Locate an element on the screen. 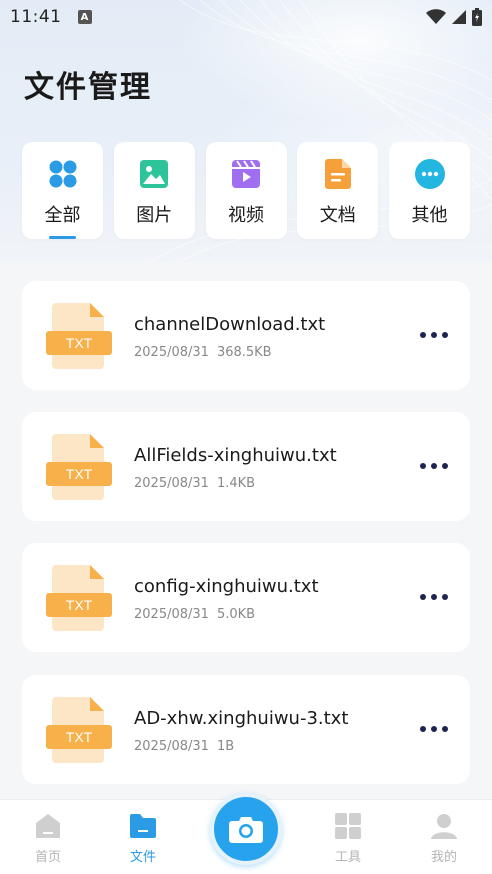 Image resolution: width=492 pixels, height=874 pixels. status-bar: 11:41 A is located at coordinates (246, 17).